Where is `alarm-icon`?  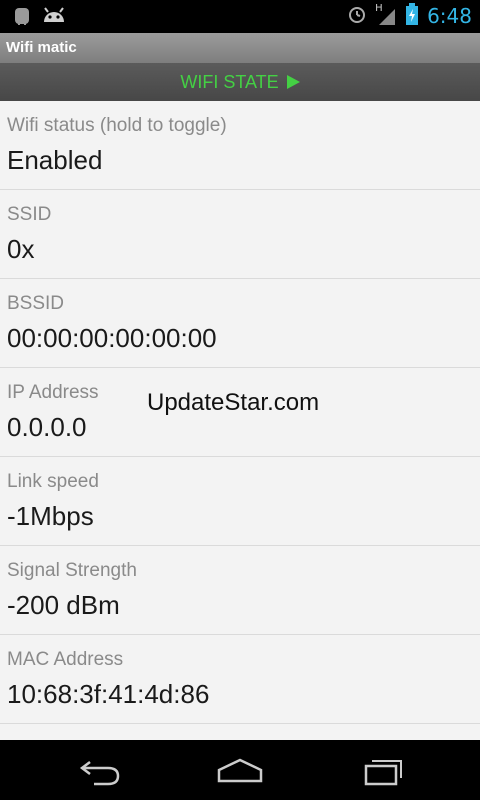
alarm-icon is located at coordinates (357, 16).